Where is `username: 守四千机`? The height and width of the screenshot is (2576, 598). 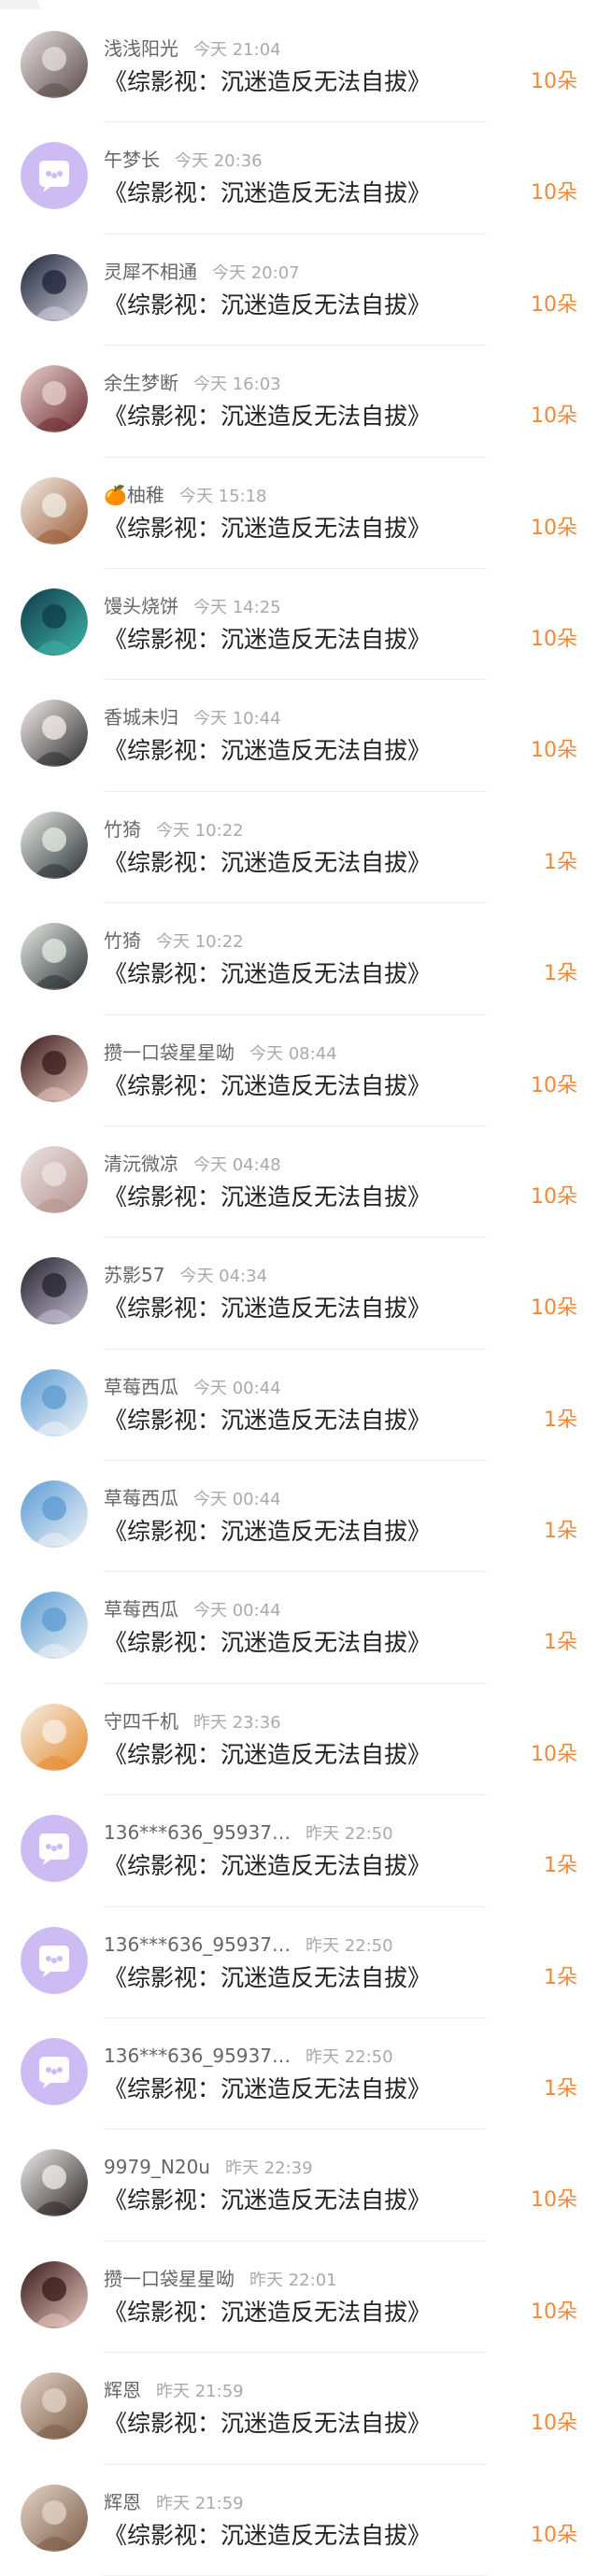 username: 守四千机 is located at coordinates (141, 1721).